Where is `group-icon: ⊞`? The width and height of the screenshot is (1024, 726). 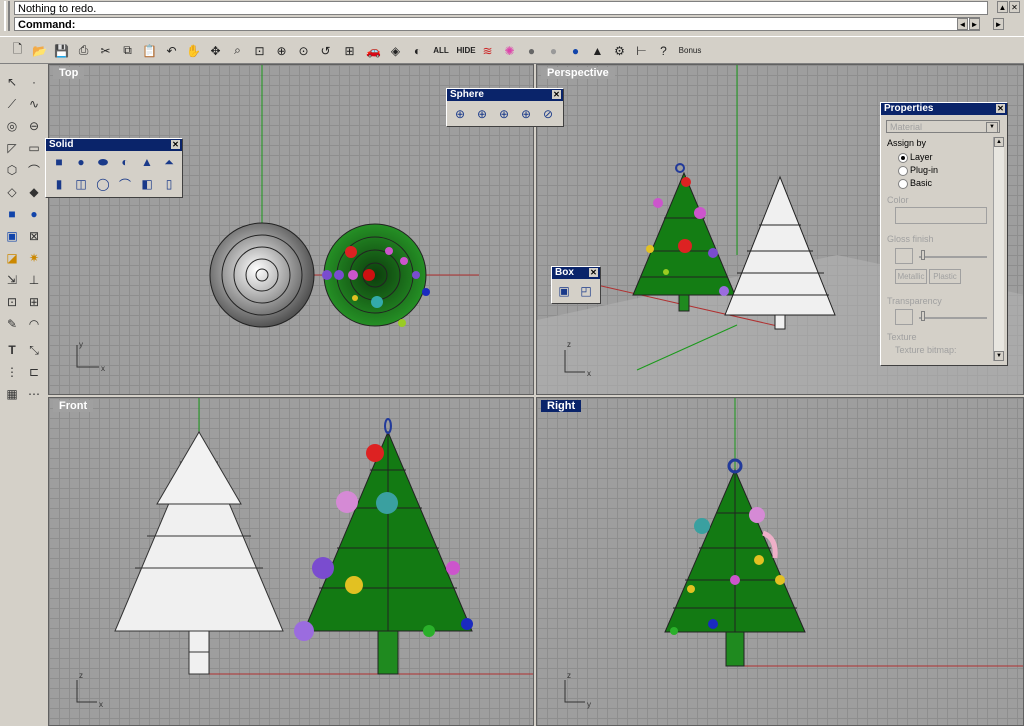
group-icon: ⊞ is located at coordinates (34, 302).